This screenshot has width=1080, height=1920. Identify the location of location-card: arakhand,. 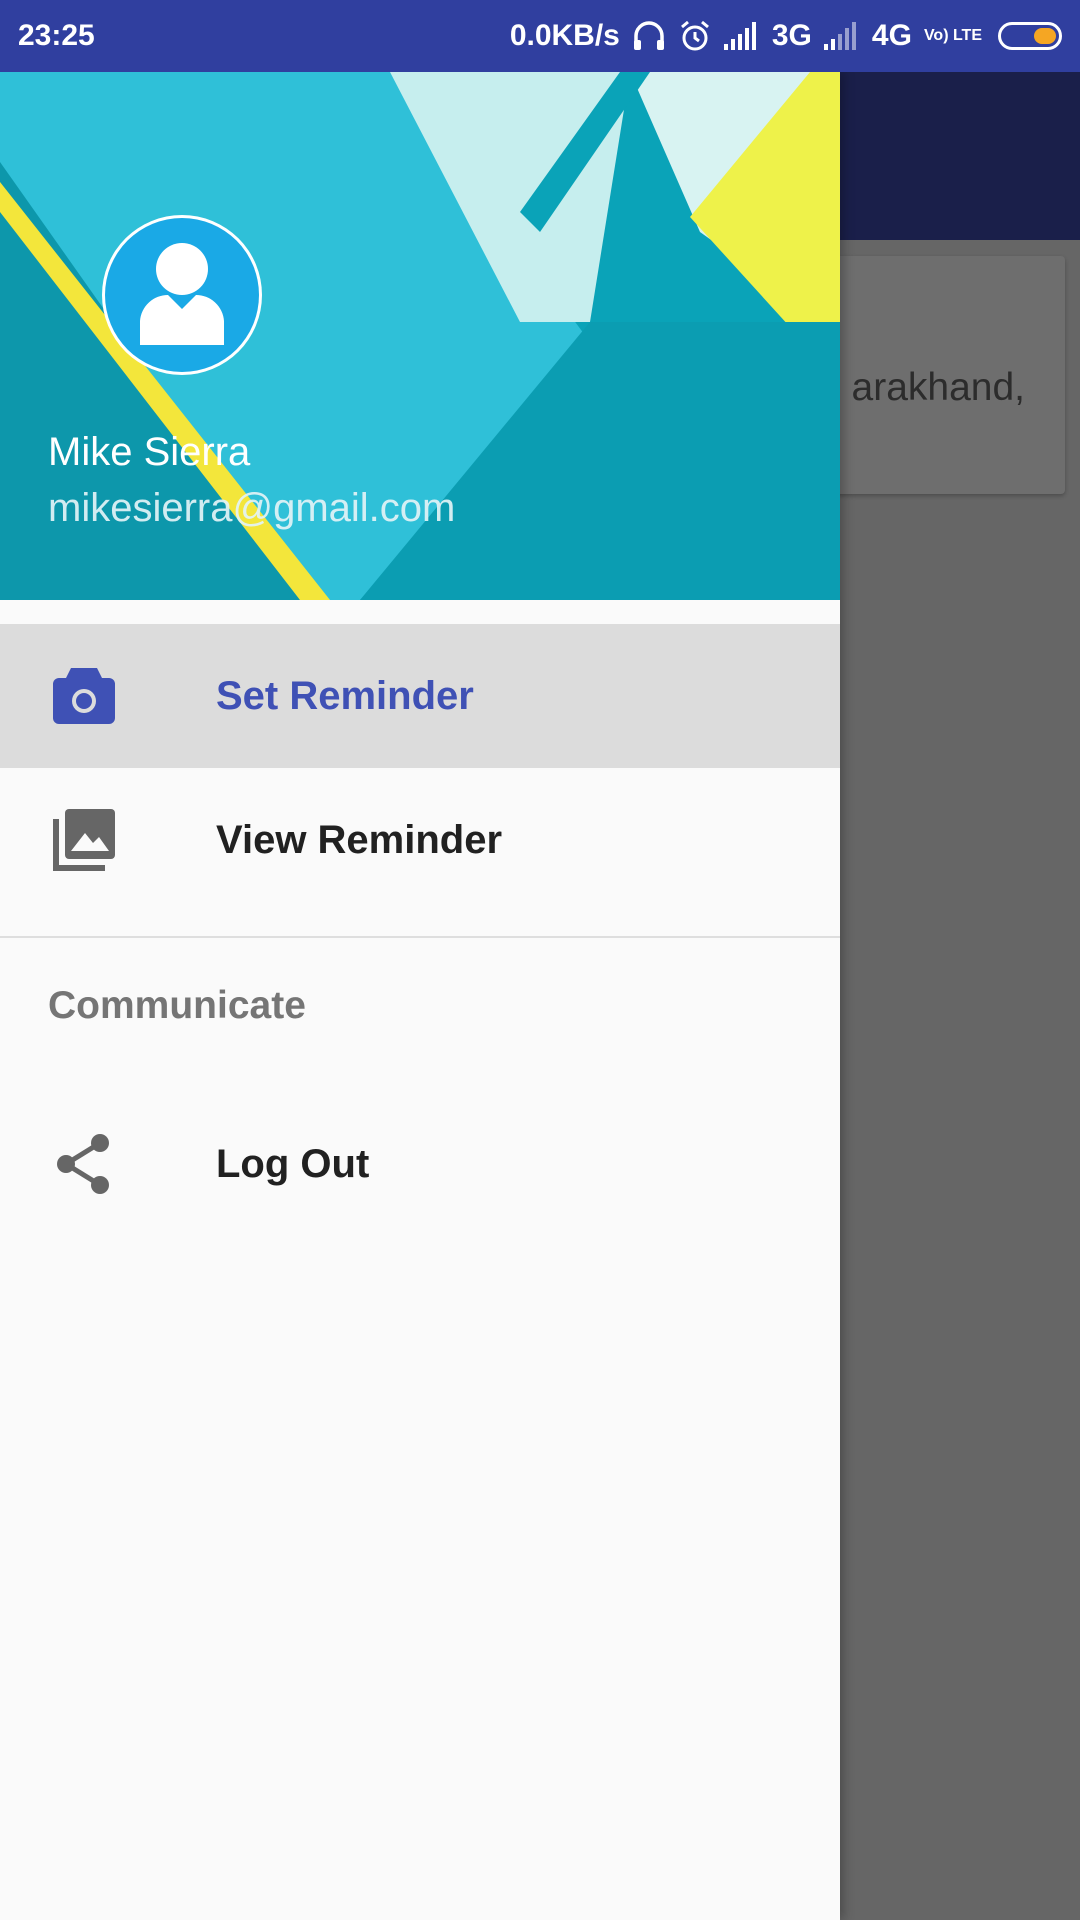
(942, 375).